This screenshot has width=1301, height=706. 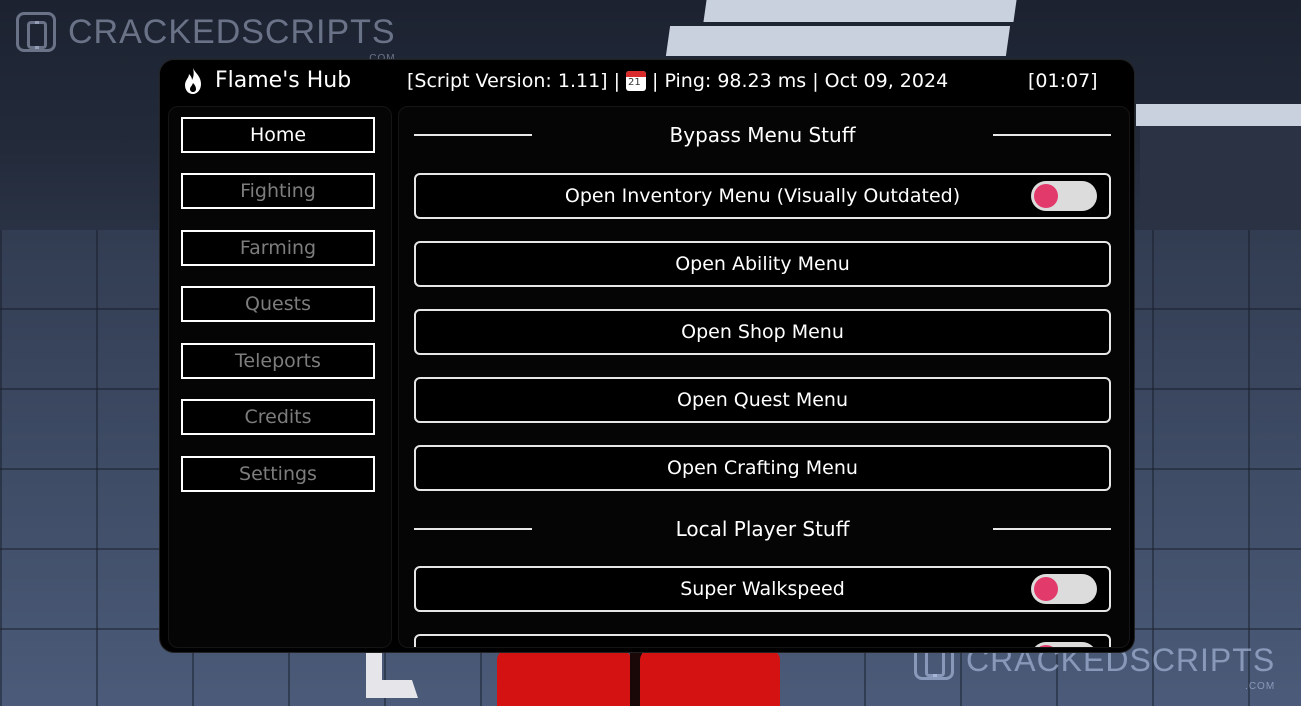 What do you see at coordinates (1064, 644) in the screenshot?
I see `partially-hidden-toggle` at bounding box center [1064, 644].